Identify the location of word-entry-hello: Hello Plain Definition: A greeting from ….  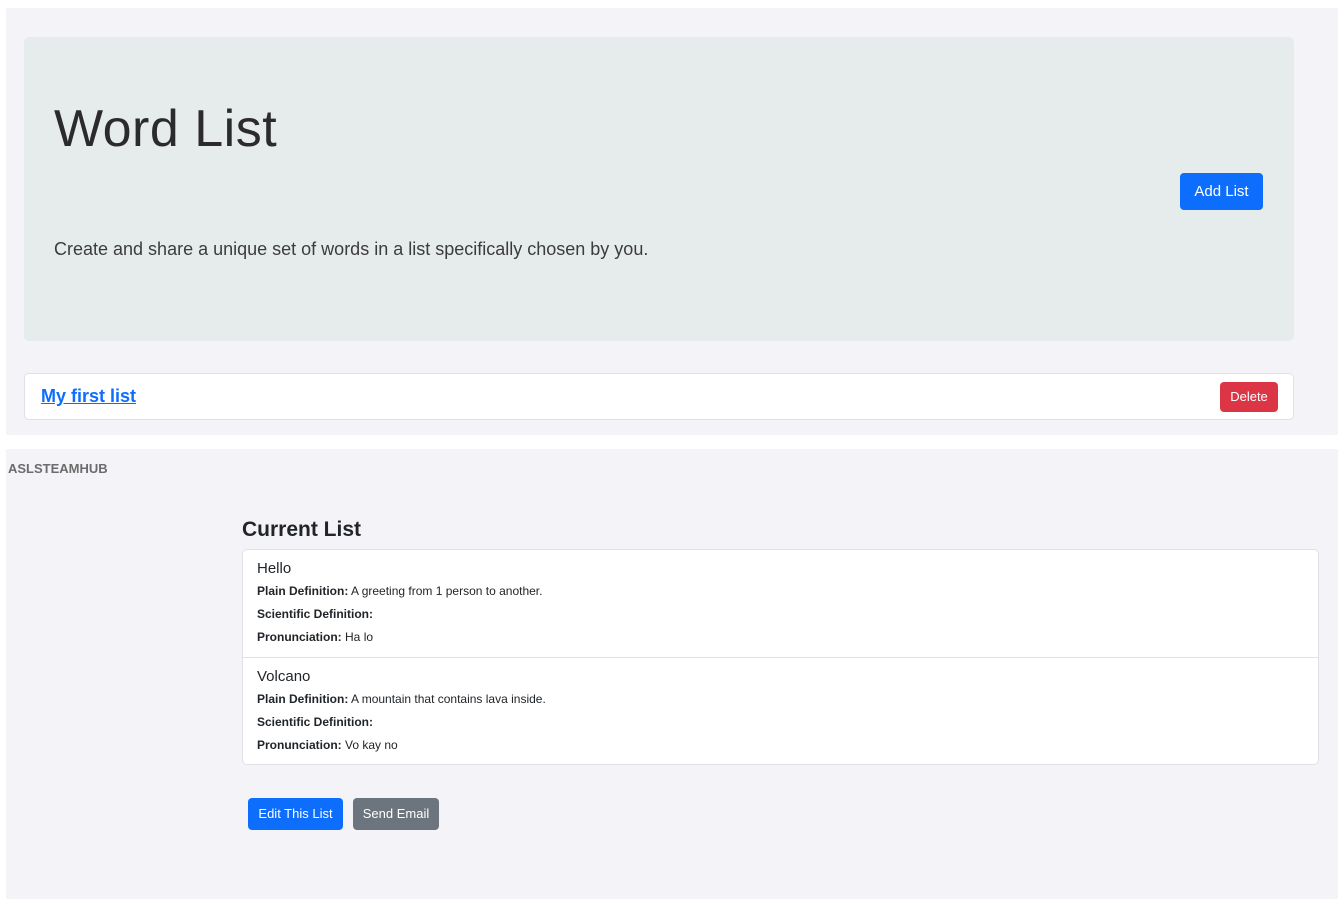
(780, 603).